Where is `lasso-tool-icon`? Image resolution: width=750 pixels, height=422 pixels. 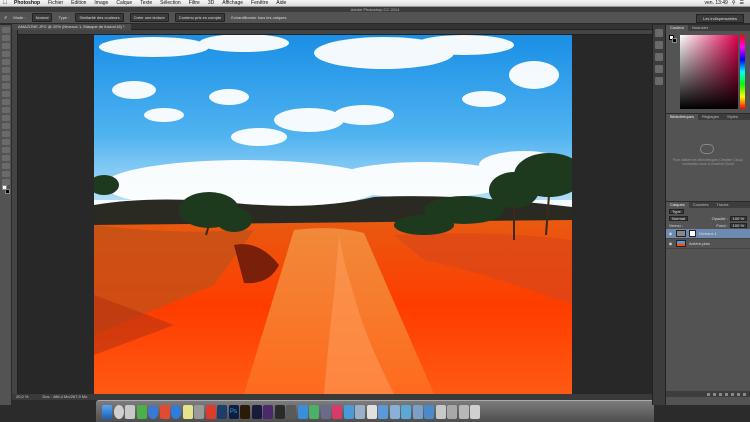
lasso-tool-icon is located at coordinates (5, 46).